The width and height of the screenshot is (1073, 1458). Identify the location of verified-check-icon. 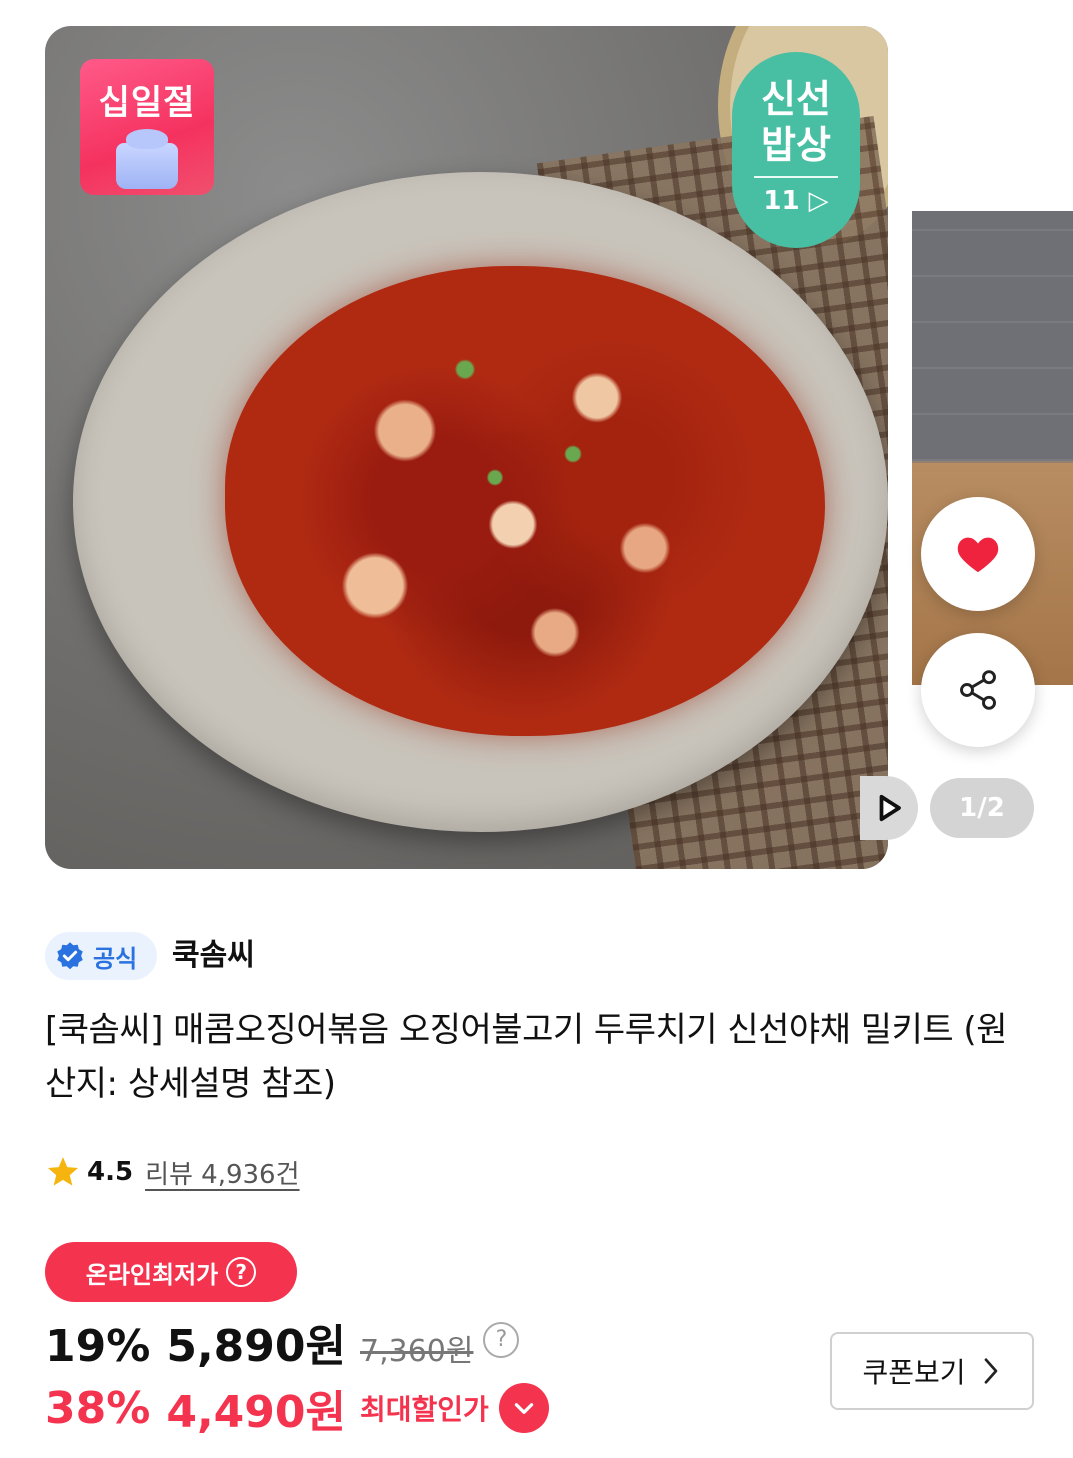
(70, 956).